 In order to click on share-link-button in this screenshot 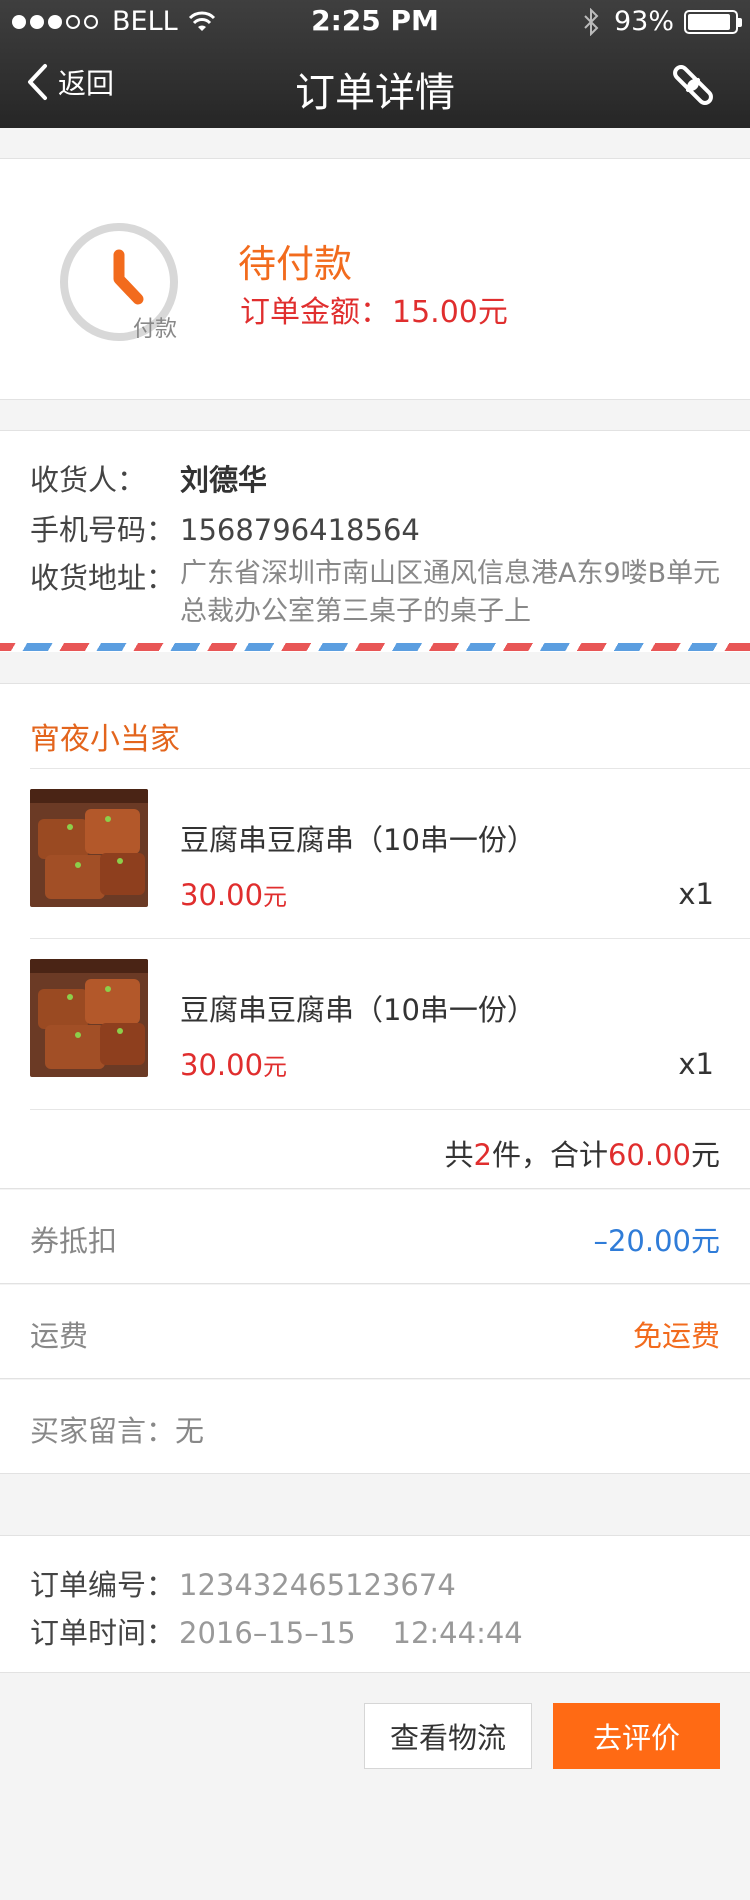, I will do `click(693, 87)`.